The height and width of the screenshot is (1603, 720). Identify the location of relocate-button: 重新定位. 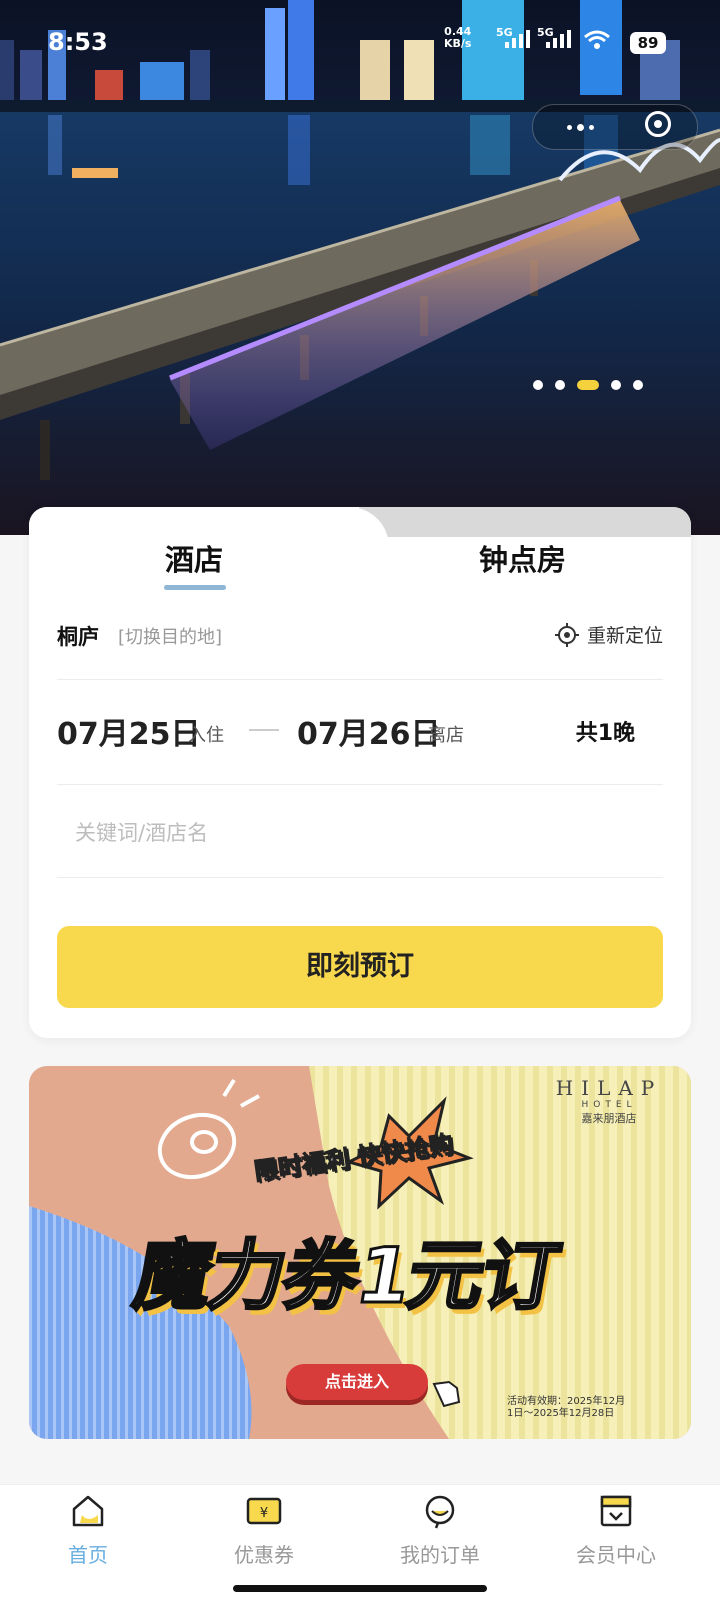
(608, 634).